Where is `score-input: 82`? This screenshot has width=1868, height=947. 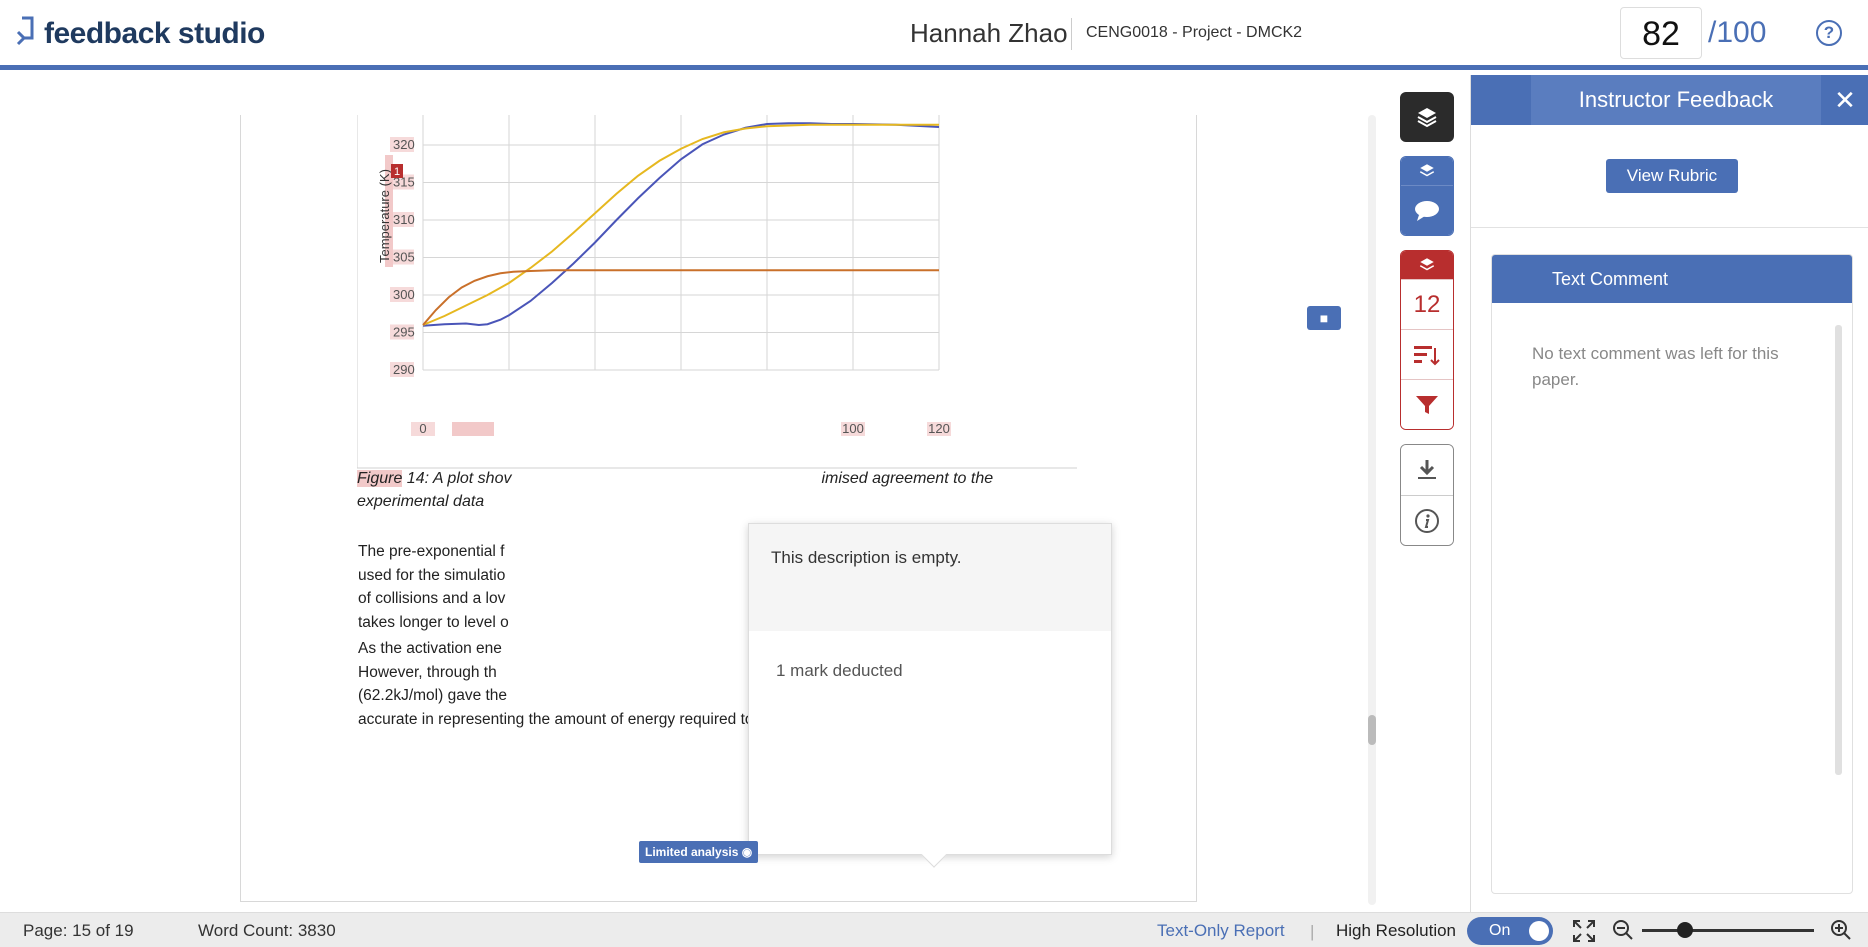 score-input: 82 is located at coordinates (1661, 33).